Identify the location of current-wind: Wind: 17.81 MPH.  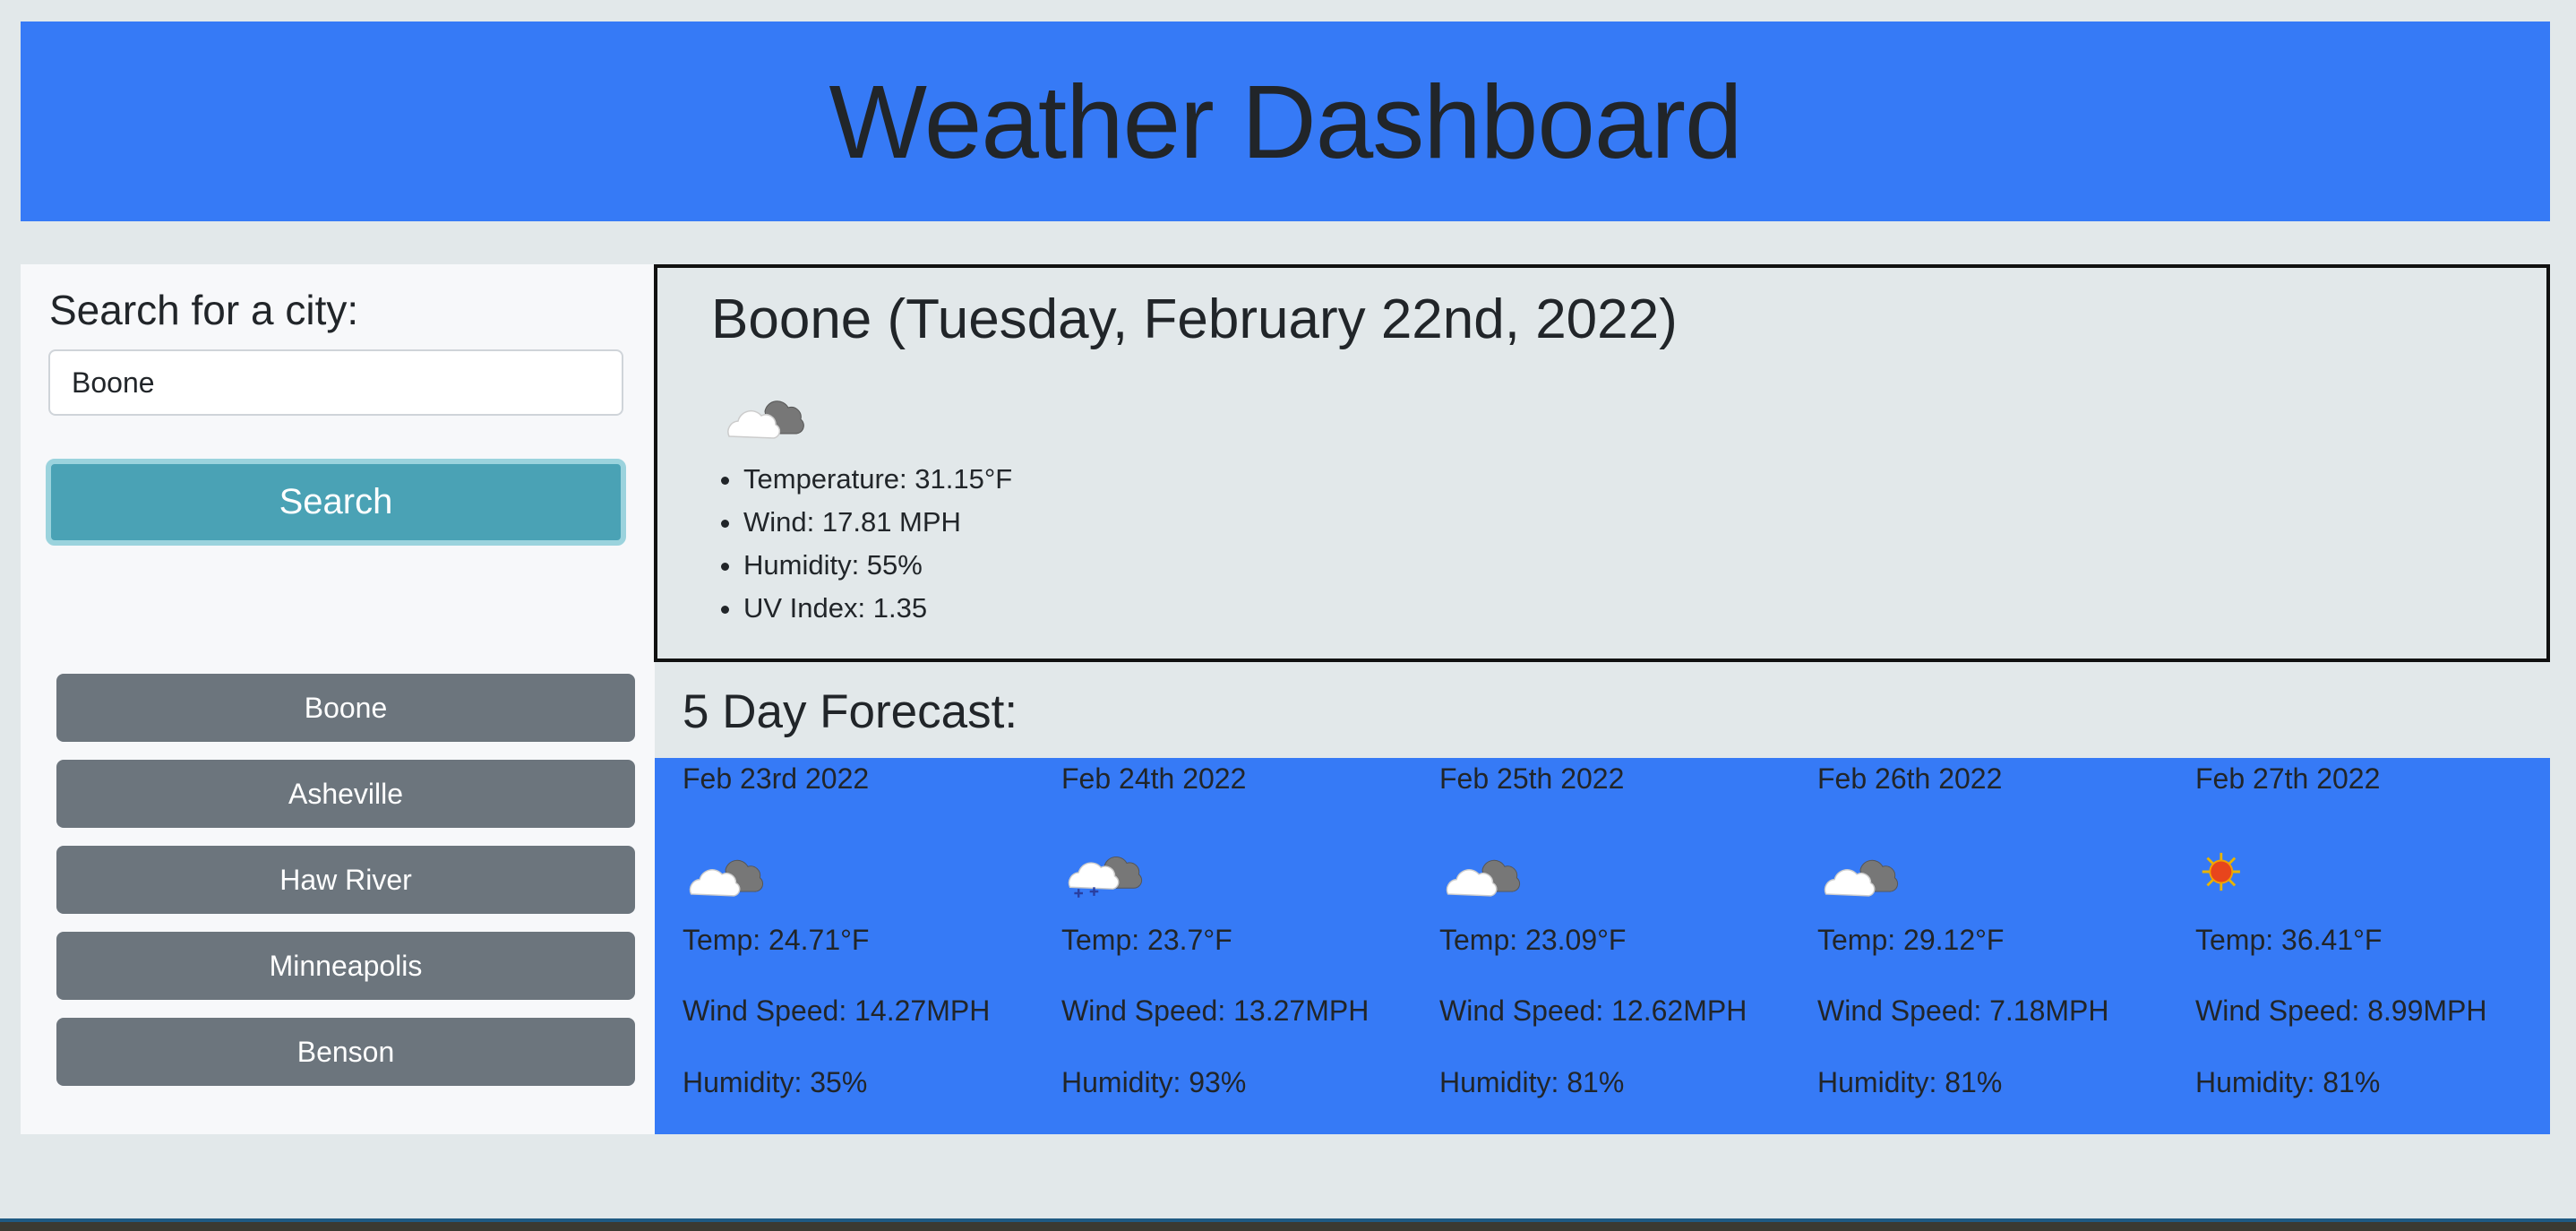
(877, 522).